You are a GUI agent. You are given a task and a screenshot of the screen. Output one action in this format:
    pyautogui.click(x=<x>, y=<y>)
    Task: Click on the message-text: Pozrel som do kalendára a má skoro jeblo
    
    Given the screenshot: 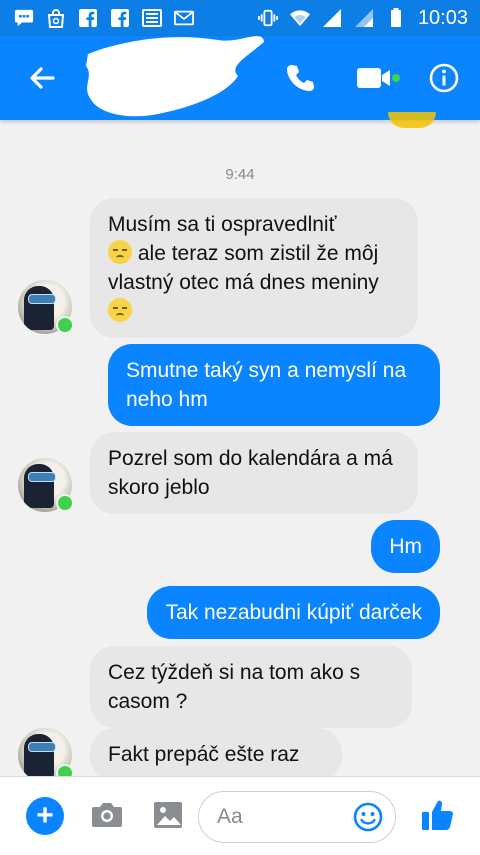 What is the action you would take?
    pyautogui.click(x=250, y=473)
    